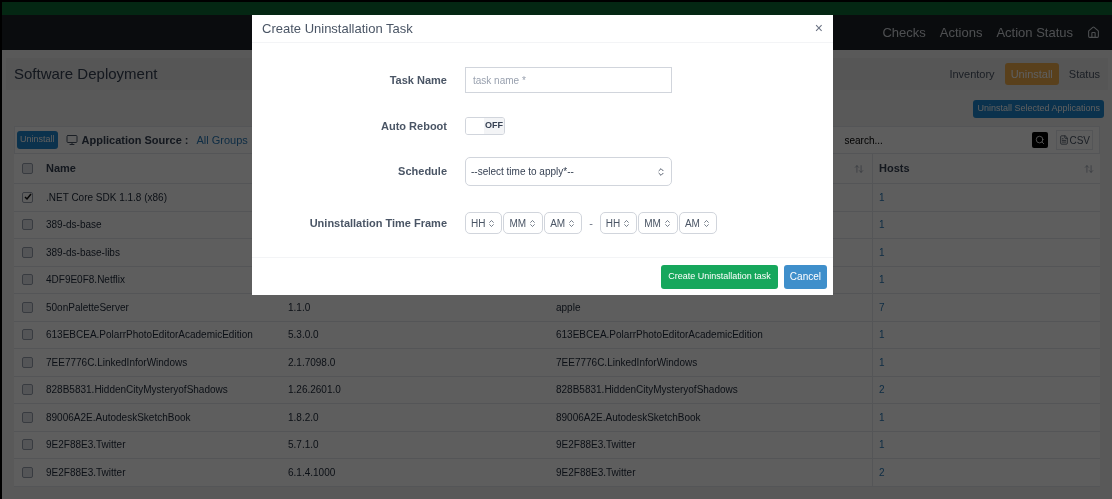  What do you see at coordinates (961, 32) in the screenshot?
I see `nav-link: Actions` at bounding box center [961, 32].